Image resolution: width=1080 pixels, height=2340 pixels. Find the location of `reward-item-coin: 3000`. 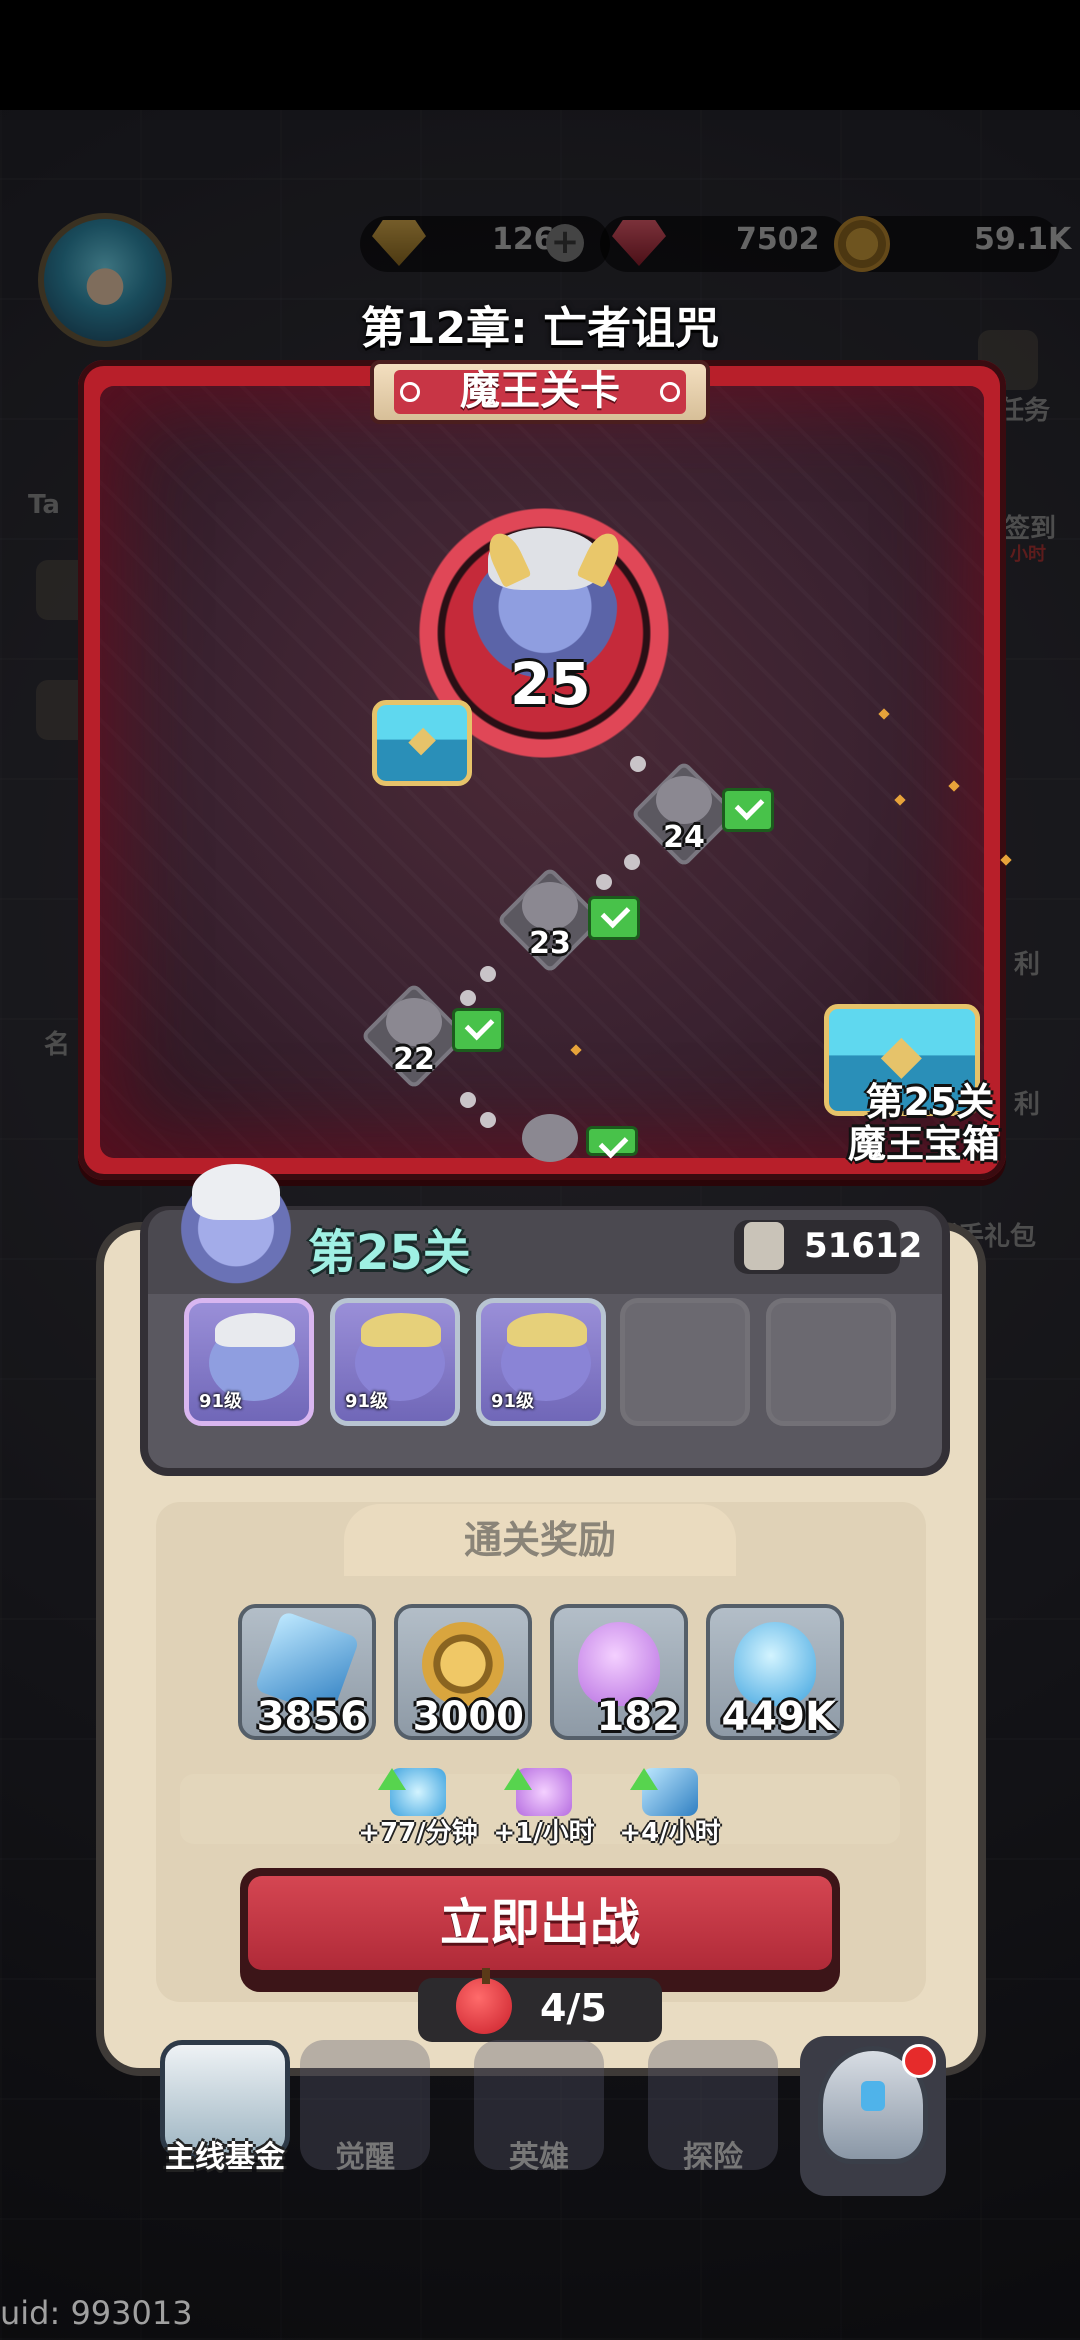

reward-item-coin: 3000 is located at coordinates (463, 1672).